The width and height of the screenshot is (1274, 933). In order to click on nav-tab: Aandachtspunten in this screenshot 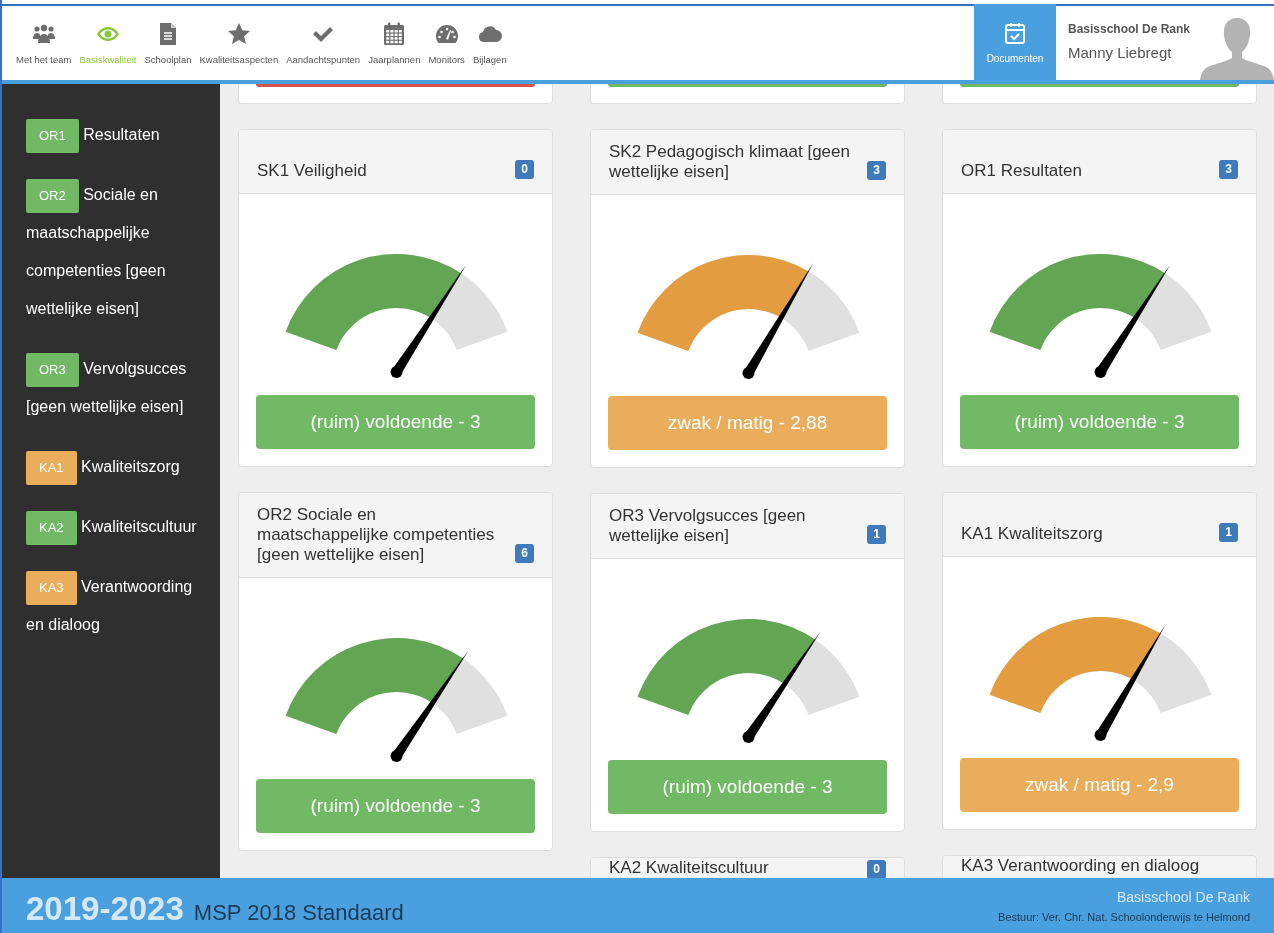, I will do `click(323, 43)`.